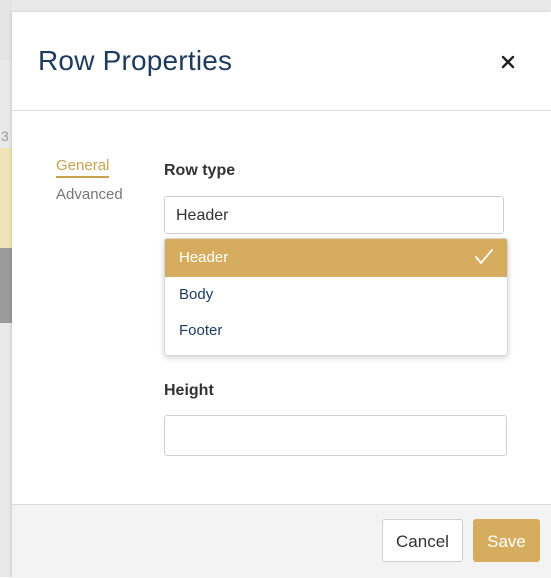 The height and width of the screenshot is (578, 551). What do you see at coordinates (189, 390) in the screenshot?
I see `height-label: Height` at bounding box center [189, 390].